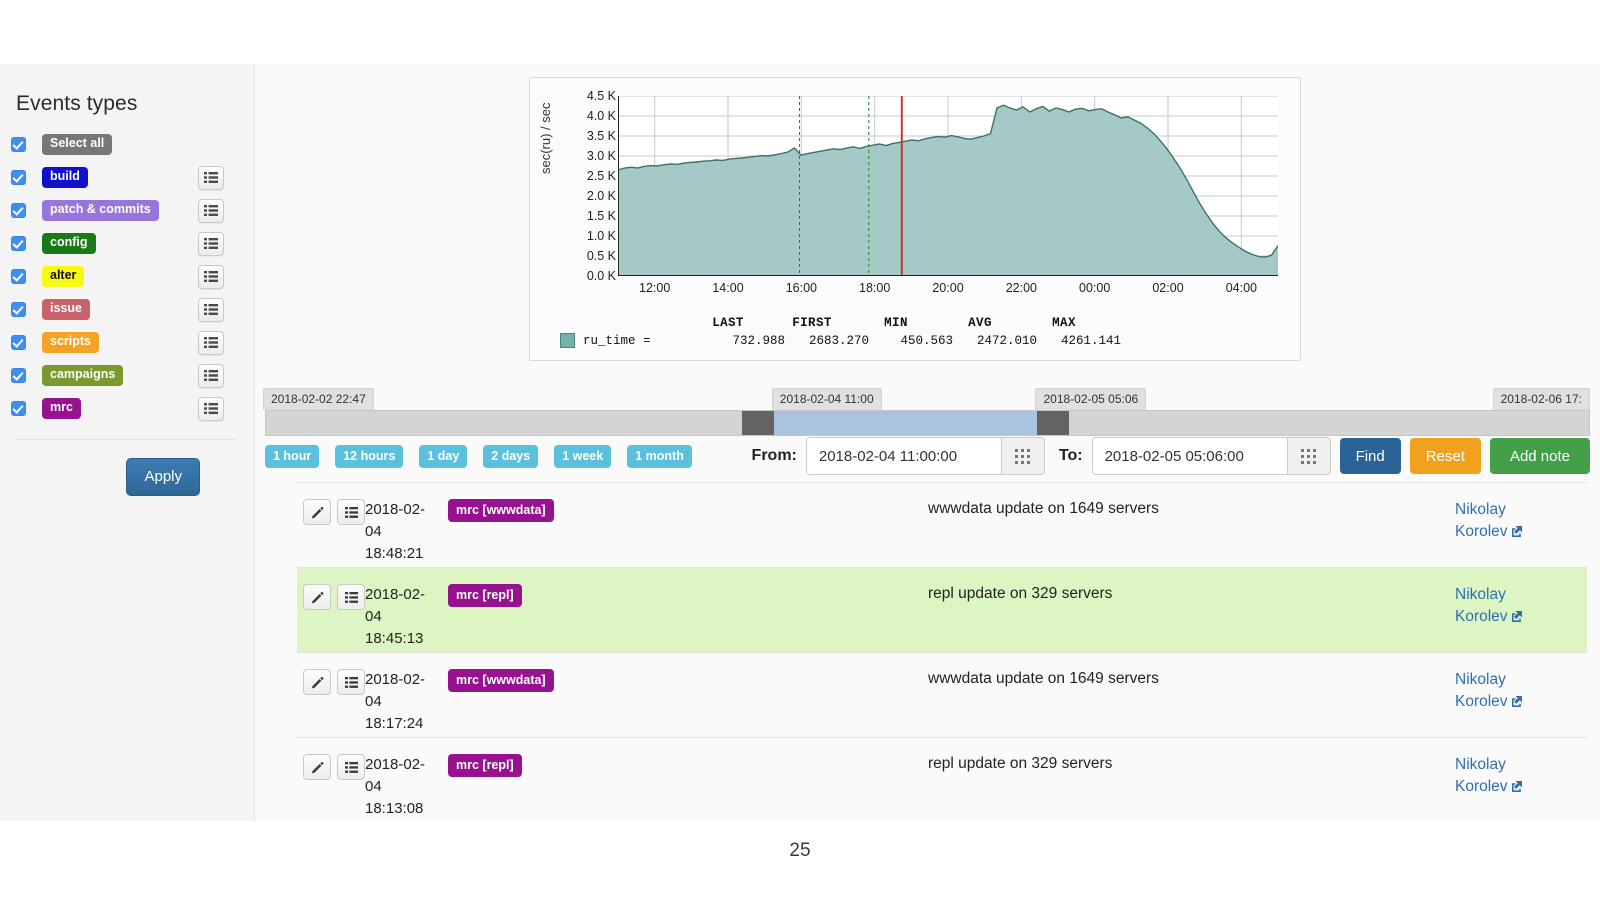  I want to click on checkbox-alter, so click(18, 276).